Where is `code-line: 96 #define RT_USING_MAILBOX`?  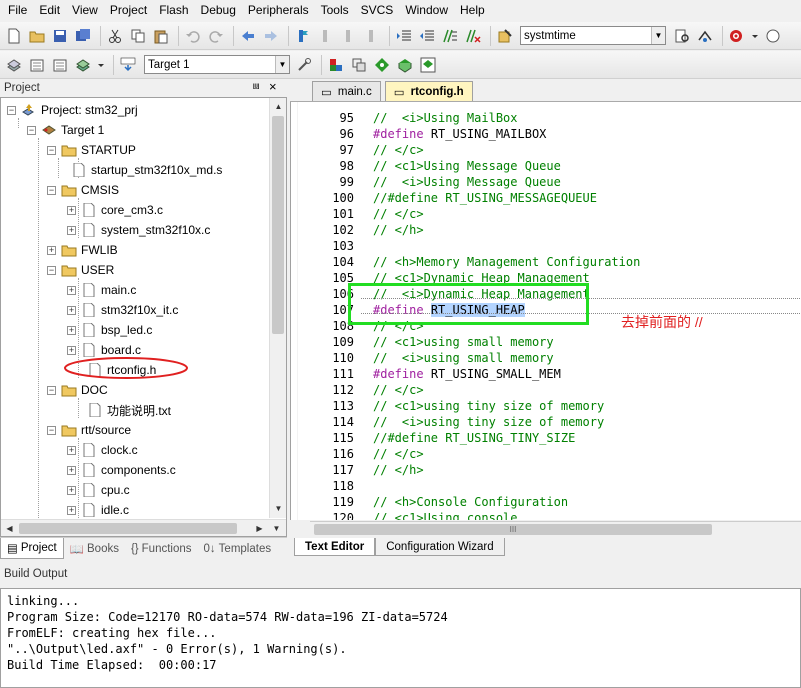 code-line: 96 #define RT_USING_MAILBOX is located at coordinates (546, 134).